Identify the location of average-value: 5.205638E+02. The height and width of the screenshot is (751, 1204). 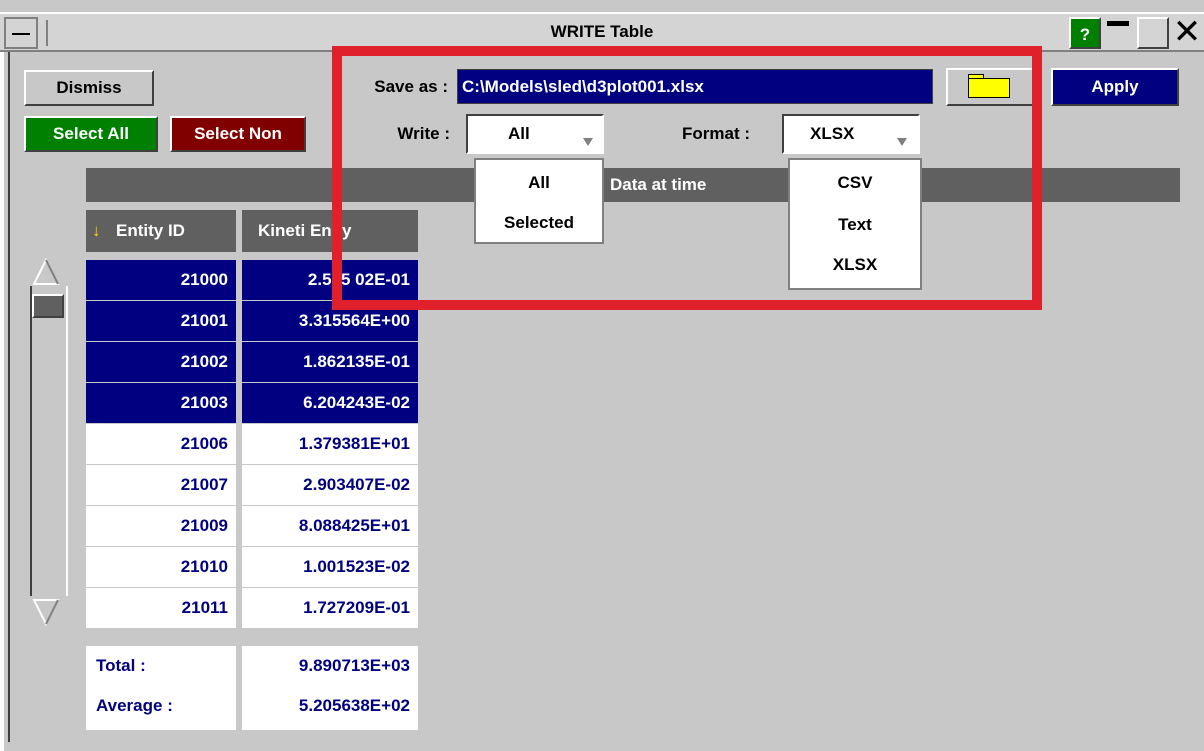
(354, 705).